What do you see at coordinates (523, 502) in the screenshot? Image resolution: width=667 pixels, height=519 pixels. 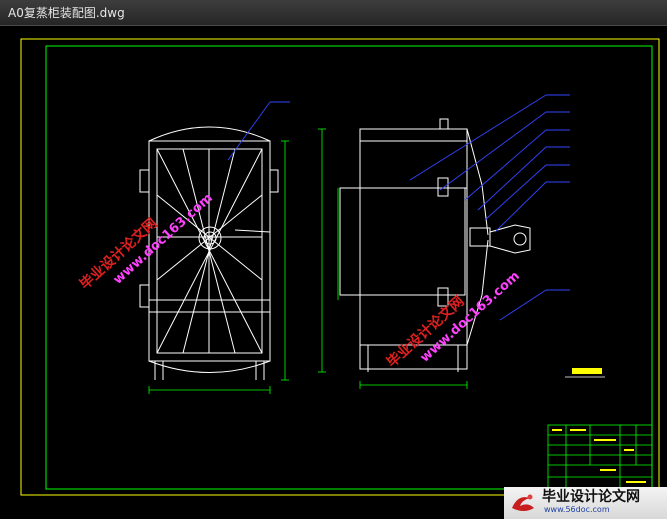 I see `red-swirl-logo-icon` at bounding box center [523, 502].